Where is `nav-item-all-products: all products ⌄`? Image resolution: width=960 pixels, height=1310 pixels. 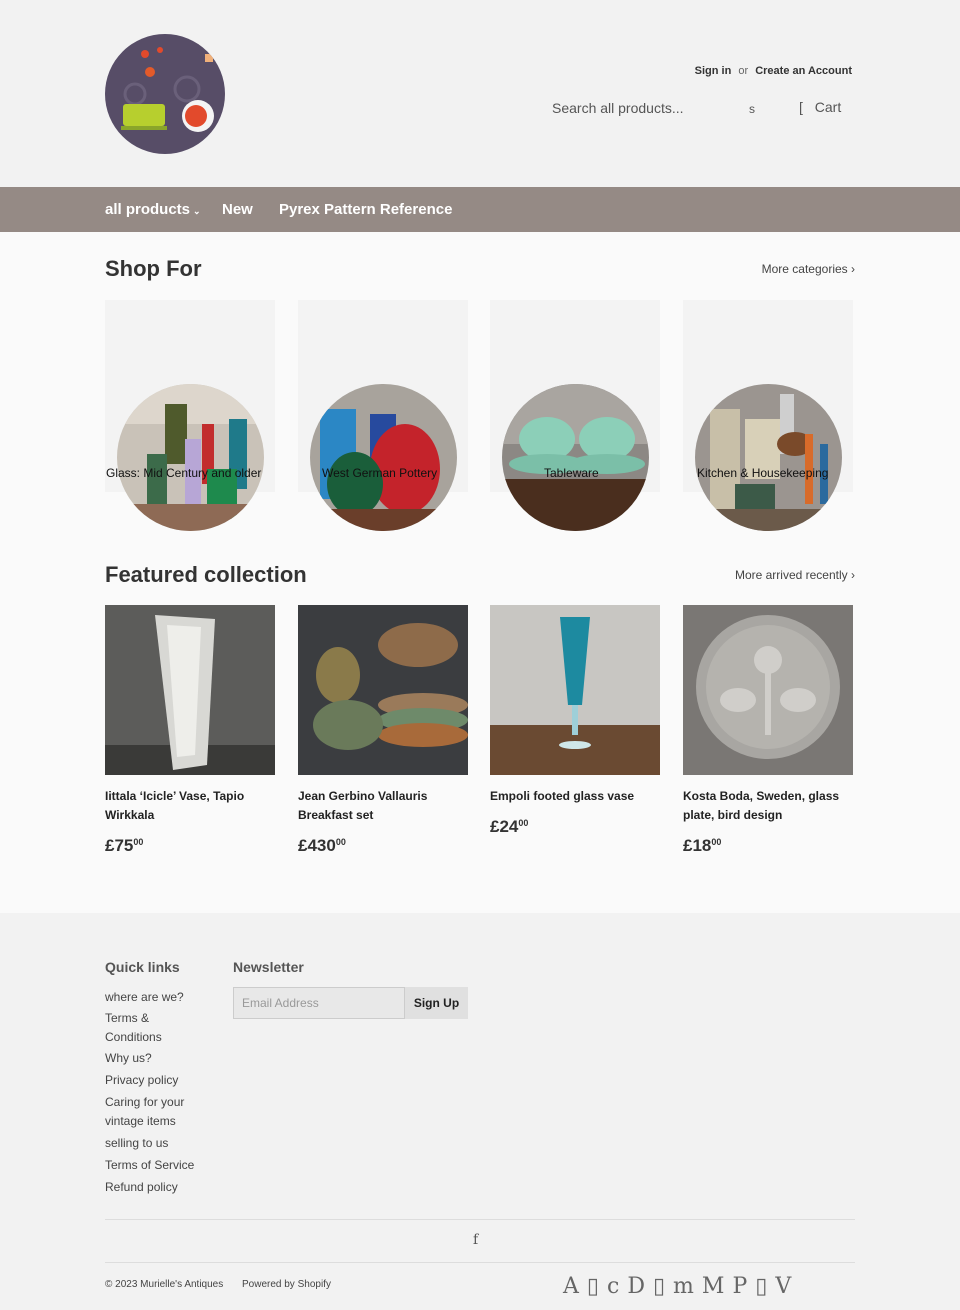 nav-item-all-products: all products ⌄ is located at coordinates (153, 209).